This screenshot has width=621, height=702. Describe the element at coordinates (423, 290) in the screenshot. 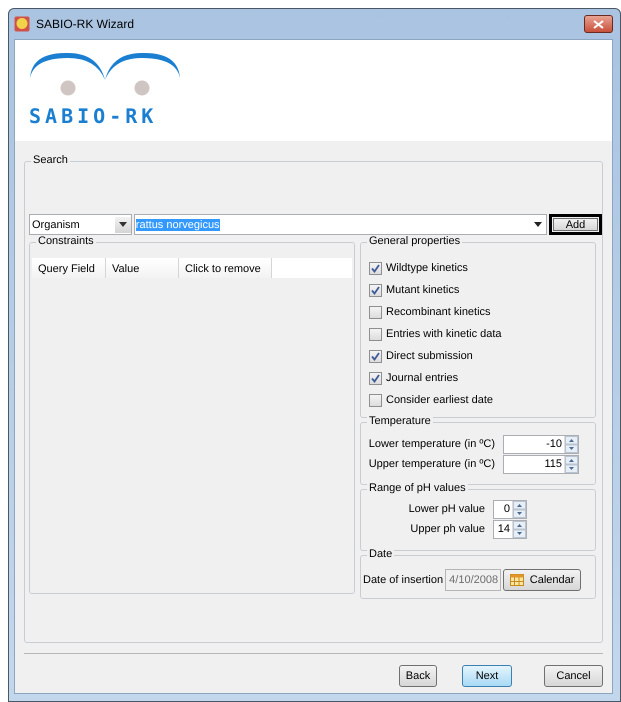

I see `checkbox-label: Mutant kinetics` at that location.